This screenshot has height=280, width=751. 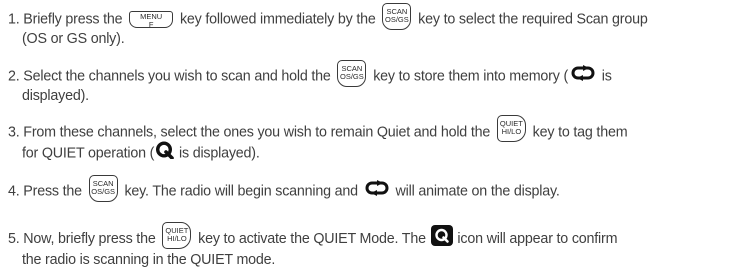 I want to click on step-1-text-a: 1. Briefly press the, so click(x=65, y=19).